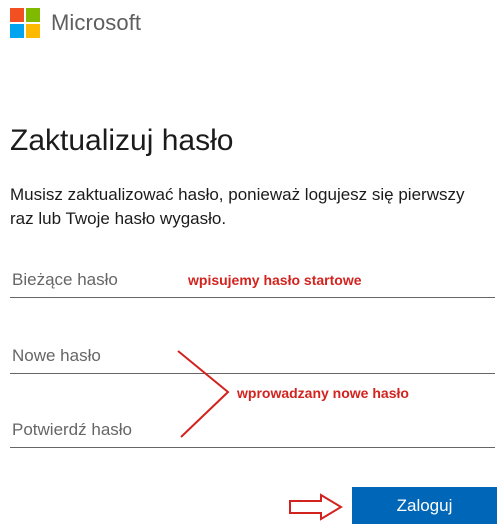 The image size is (497, 524). What do you see at coordinates (25, 23) in the screenshot?
I see `microsoft-logo-icon` at bounding box center [25, 23].